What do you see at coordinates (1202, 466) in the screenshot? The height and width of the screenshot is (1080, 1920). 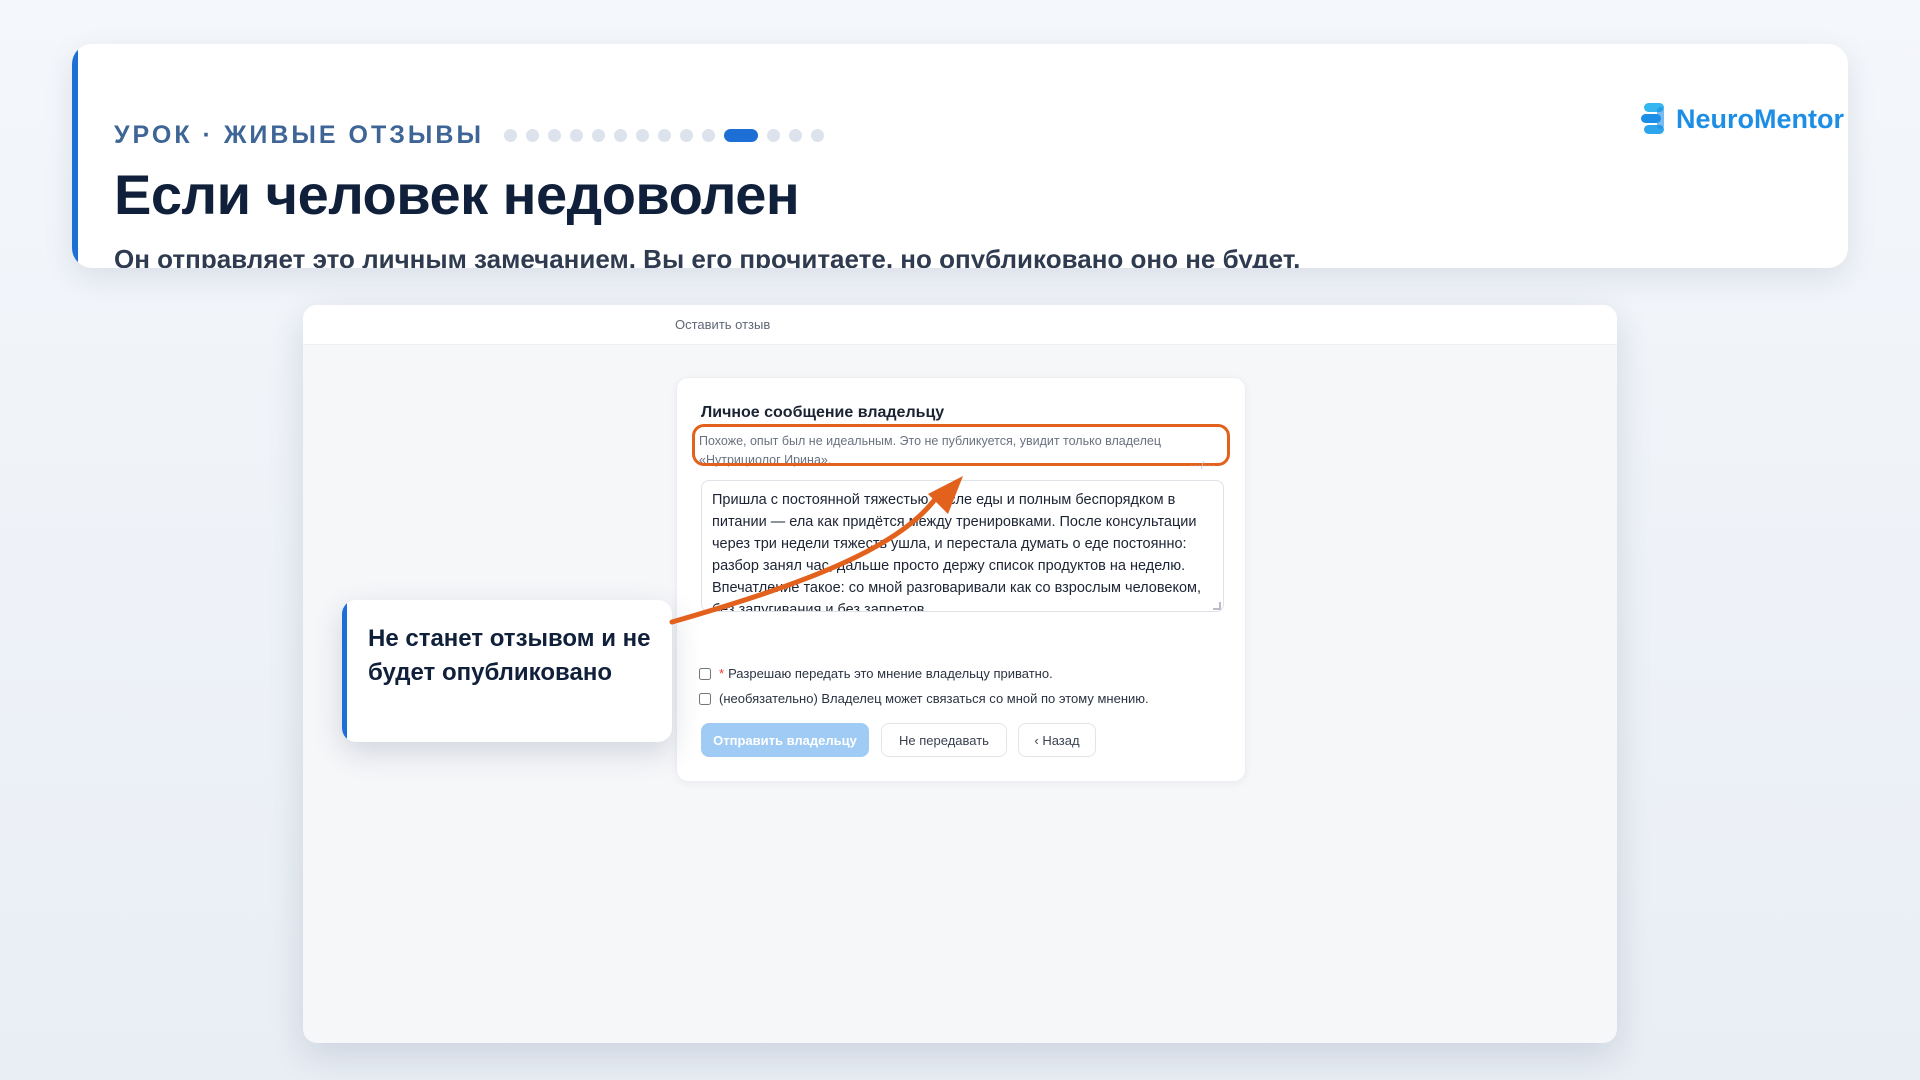 I see `character-counter: ···/···` at bounding box center [1202, 466].